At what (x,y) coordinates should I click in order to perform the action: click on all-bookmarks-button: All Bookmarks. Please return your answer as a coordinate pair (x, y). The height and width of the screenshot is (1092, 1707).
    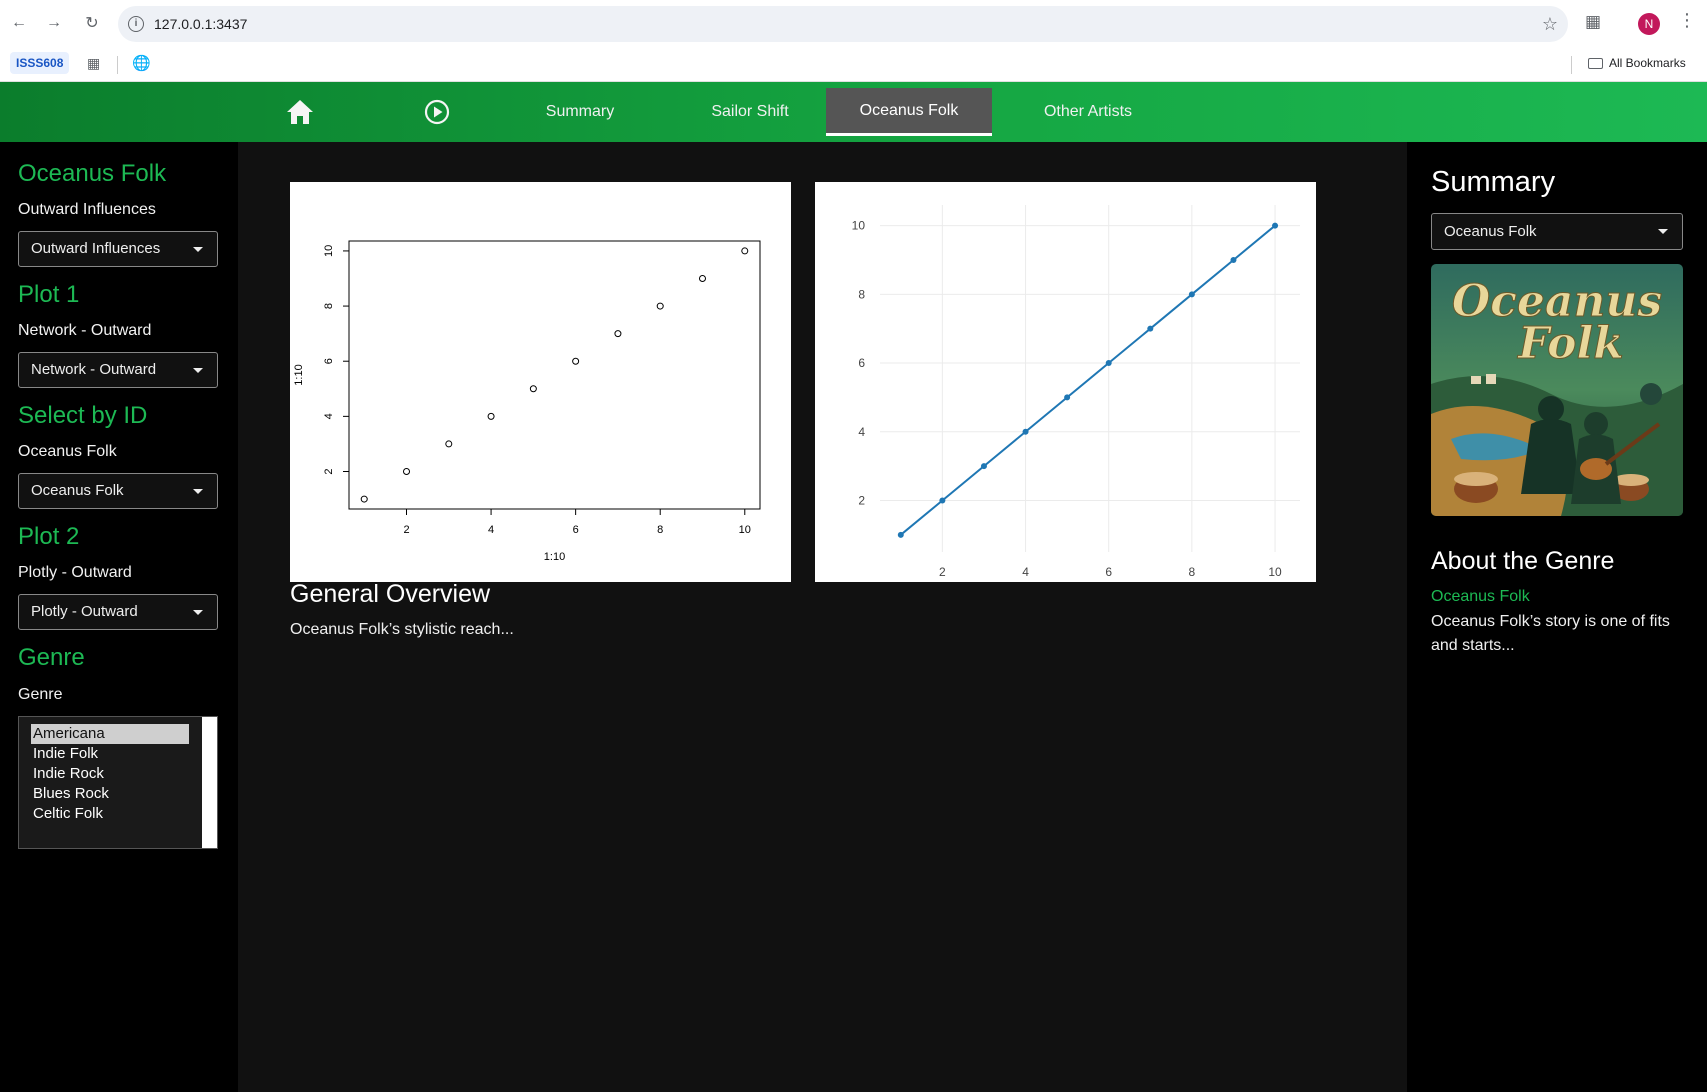
    Looking at the image, I should click on (1637, 63).